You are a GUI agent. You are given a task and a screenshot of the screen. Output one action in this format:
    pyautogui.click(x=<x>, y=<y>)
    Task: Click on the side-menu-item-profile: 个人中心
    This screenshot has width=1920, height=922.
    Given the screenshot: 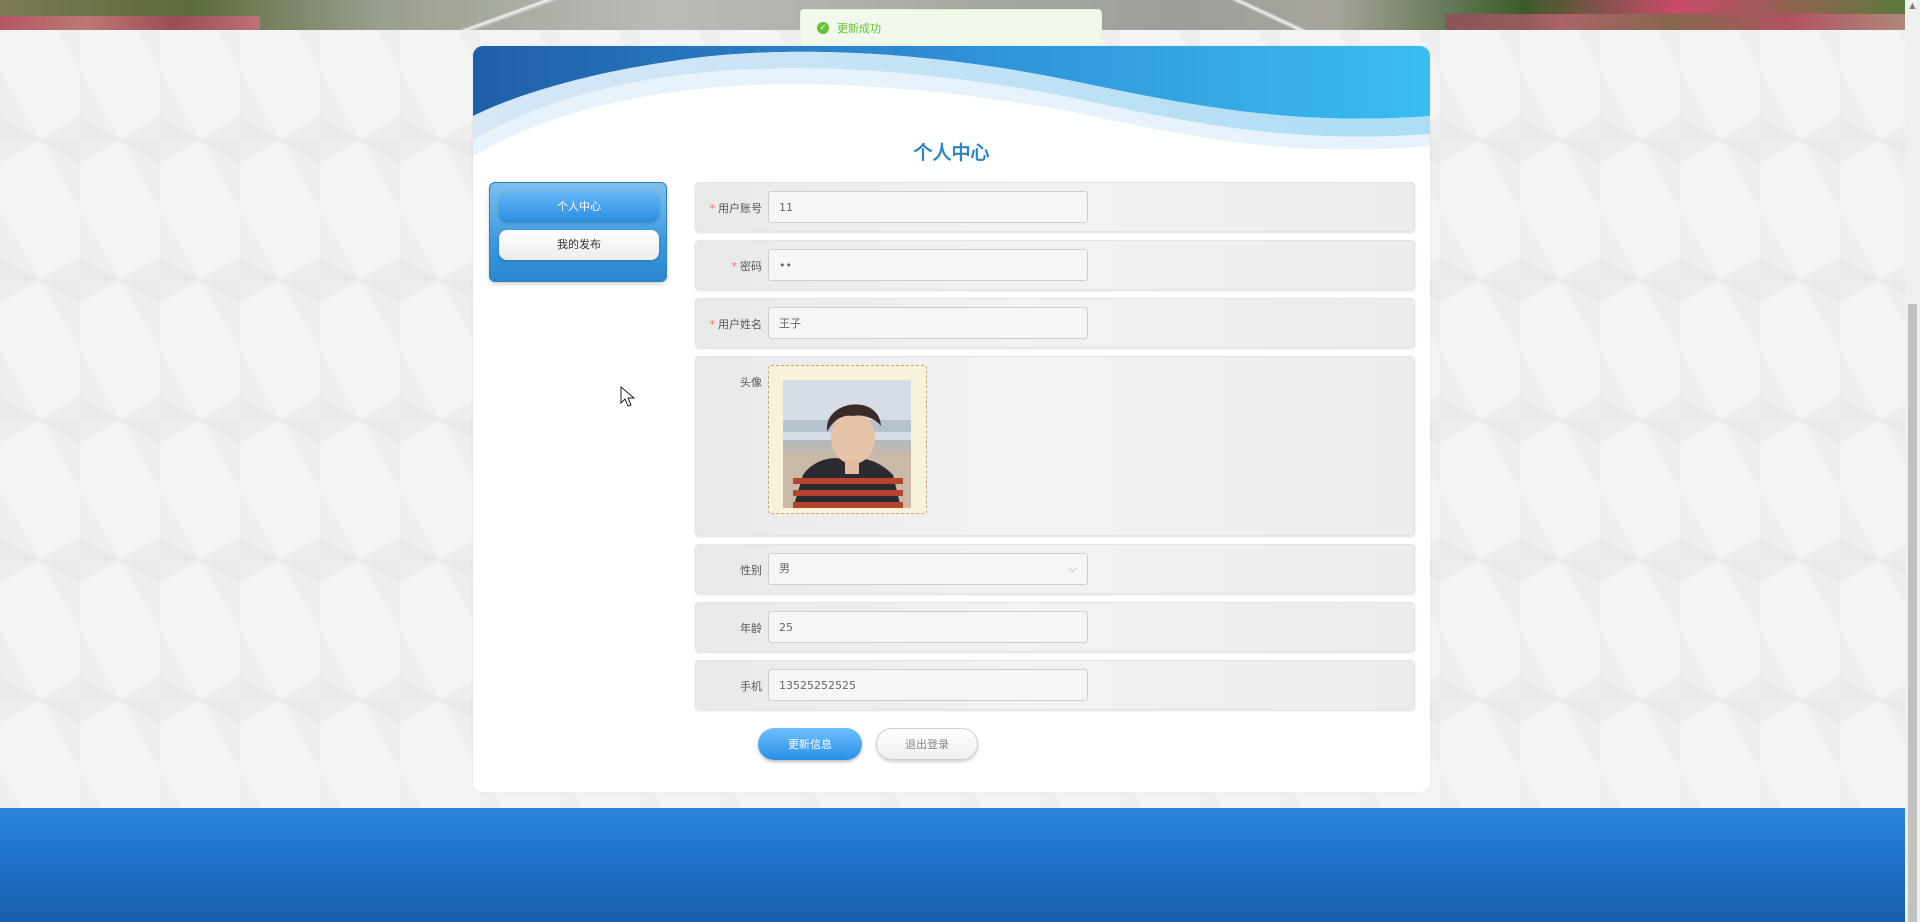 What is the action you would take?
    pyautogui.click(x=579, y=207)
    